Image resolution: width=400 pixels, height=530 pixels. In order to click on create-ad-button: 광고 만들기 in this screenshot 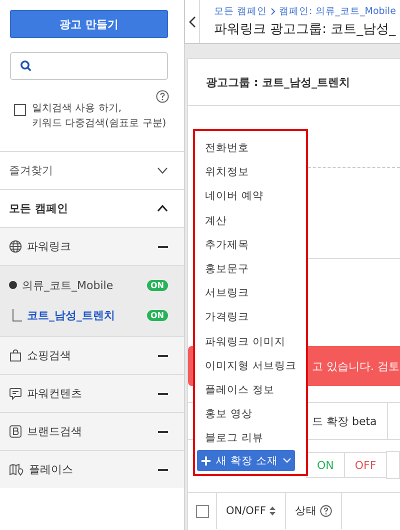, I will do `click(89, 24)`.